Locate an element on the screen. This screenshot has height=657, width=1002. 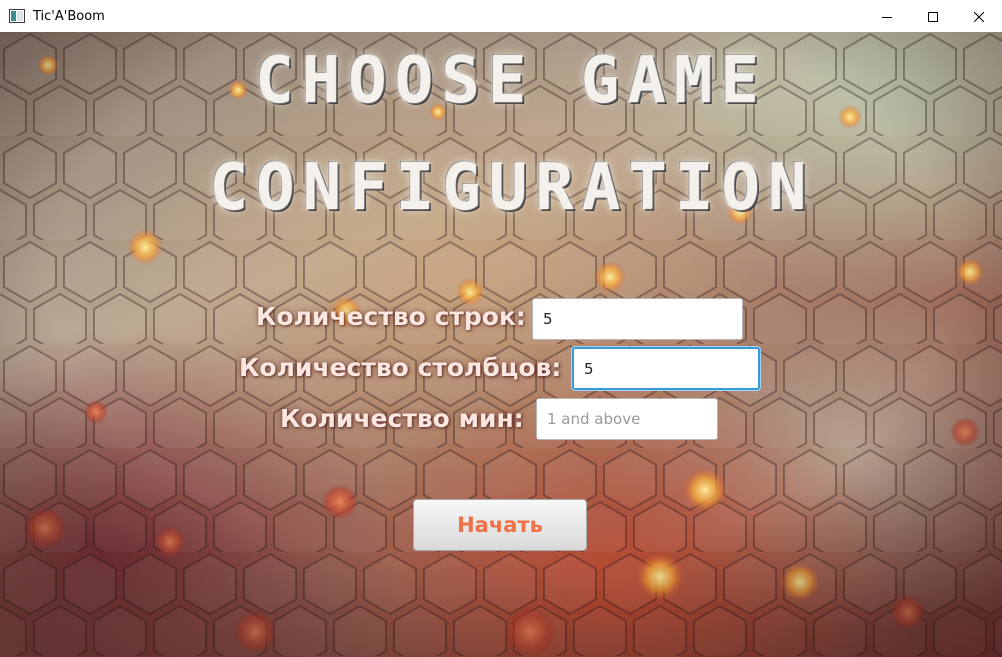
window-controls is located at coordinates (933, 16).